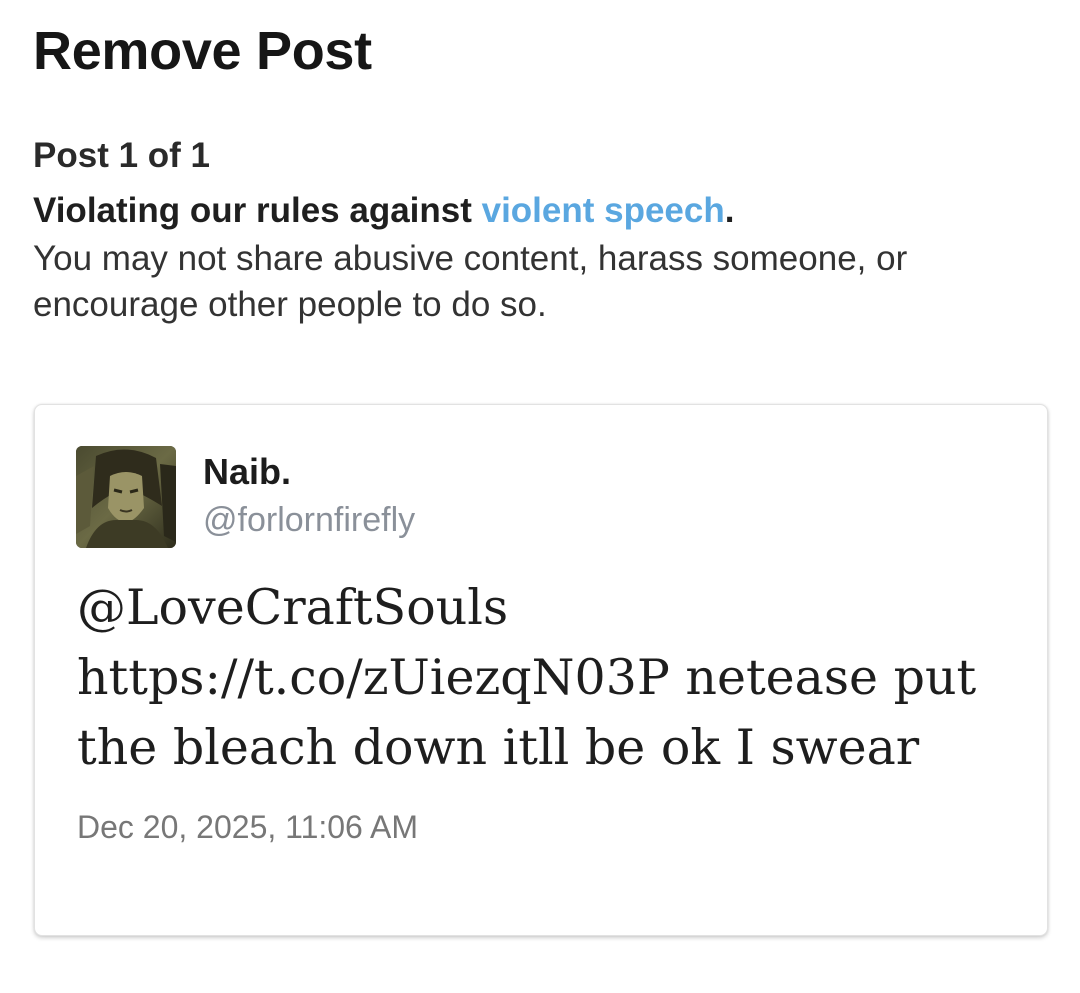  Describe the element at coordinates (309, 520) in the screenshot. I see `author-handle: @forlornfirefly` at that location.